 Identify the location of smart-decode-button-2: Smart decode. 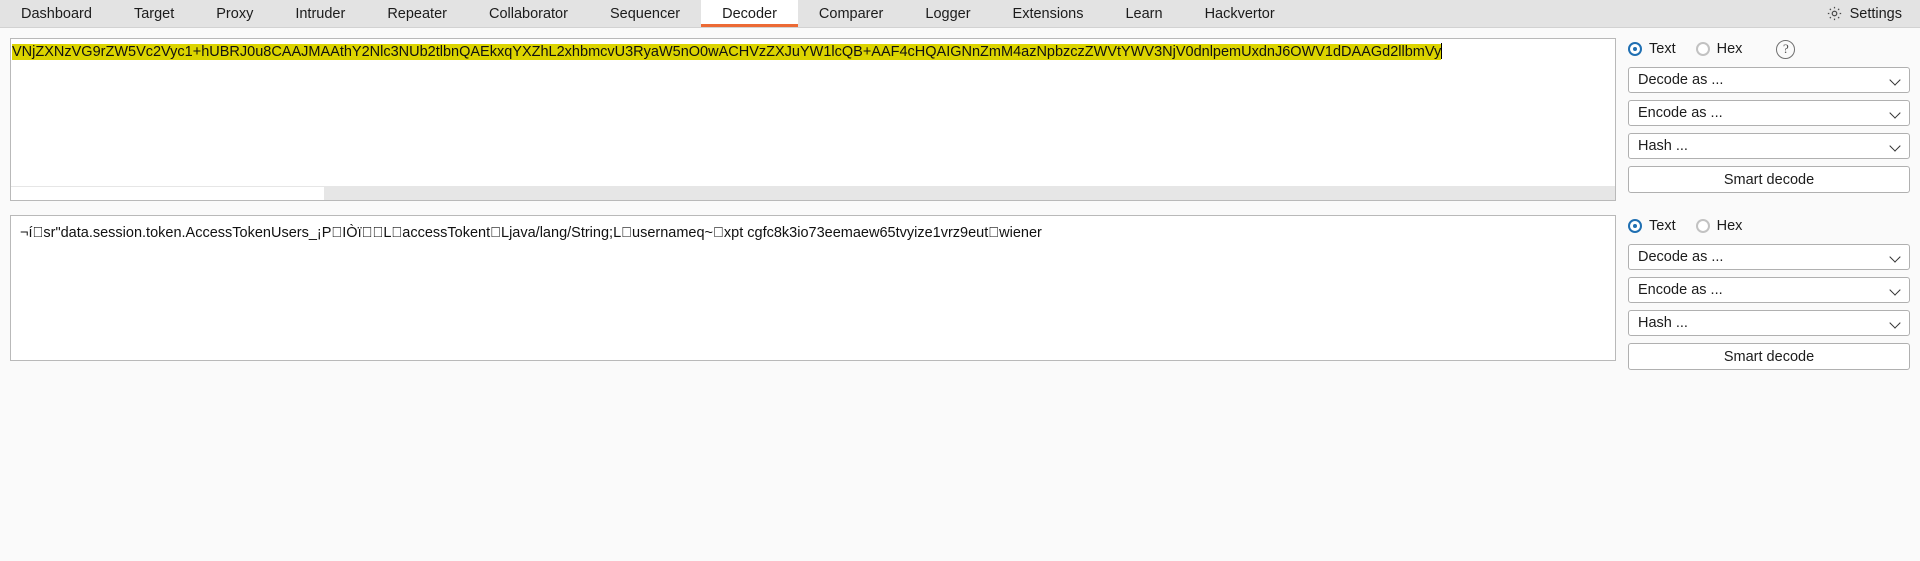
(1769, 356).